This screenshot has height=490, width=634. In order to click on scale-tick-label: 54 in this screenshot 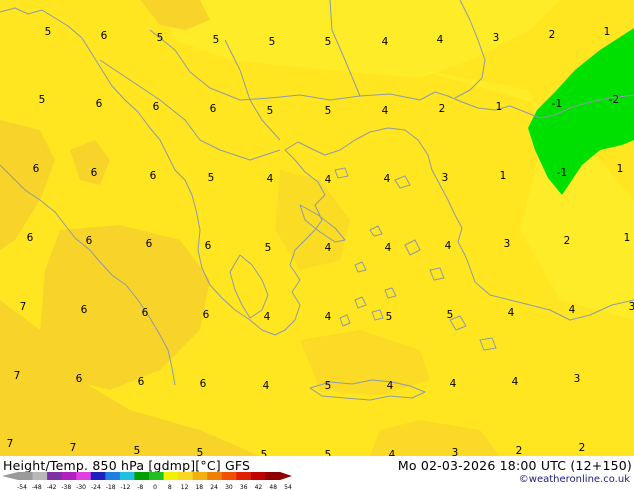, I will do `click(288, 487)`.